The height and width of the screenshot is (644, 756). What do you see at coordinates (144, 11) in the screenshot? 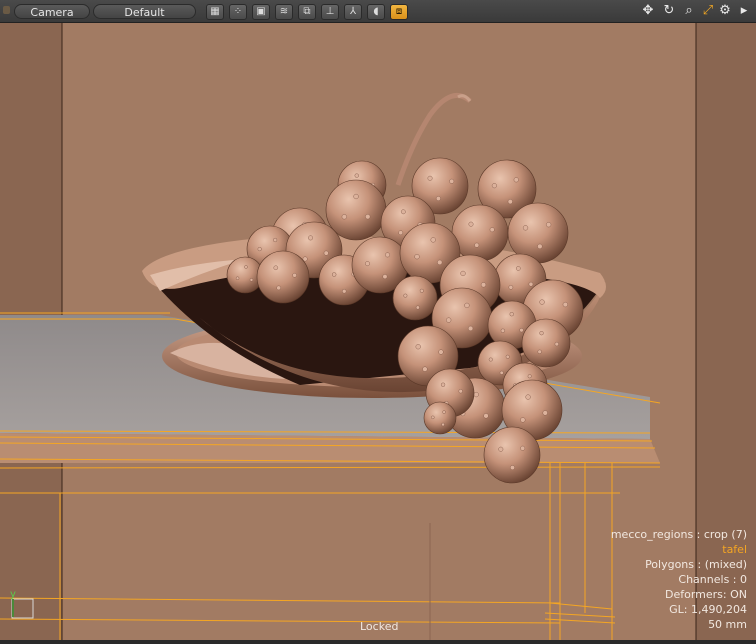
I see `shading-style-dropdown: Default` at bounding box center [144, 11].